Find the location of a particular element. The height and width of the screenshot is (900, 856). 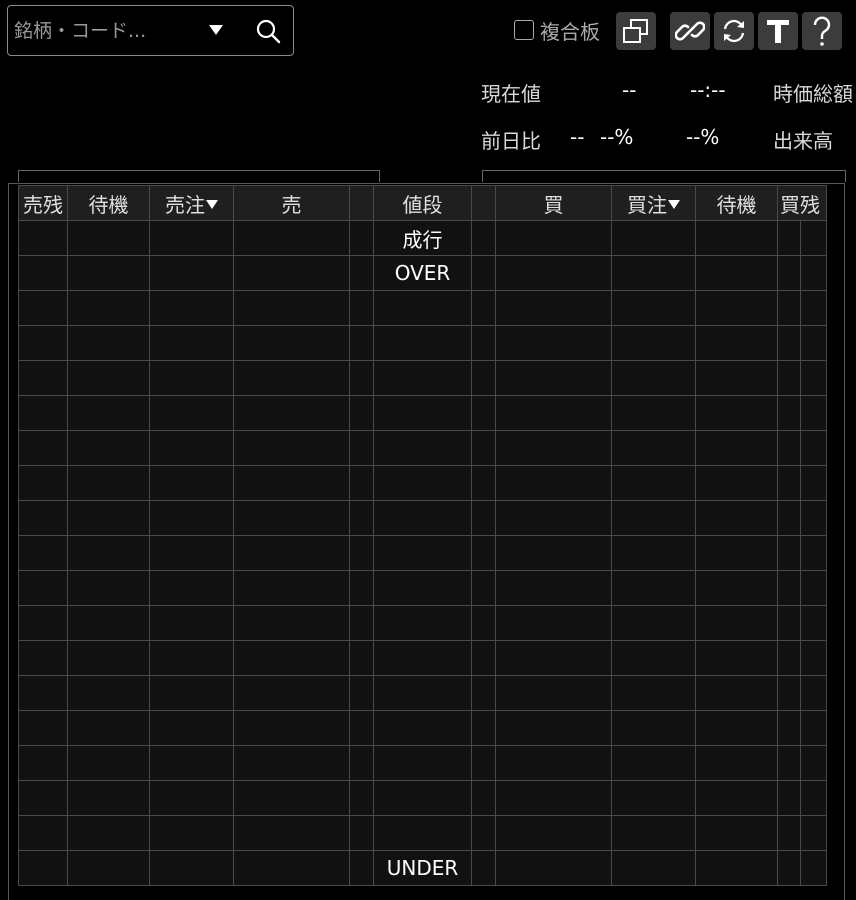

sort-down-icon is located at coordinates (212, 204).